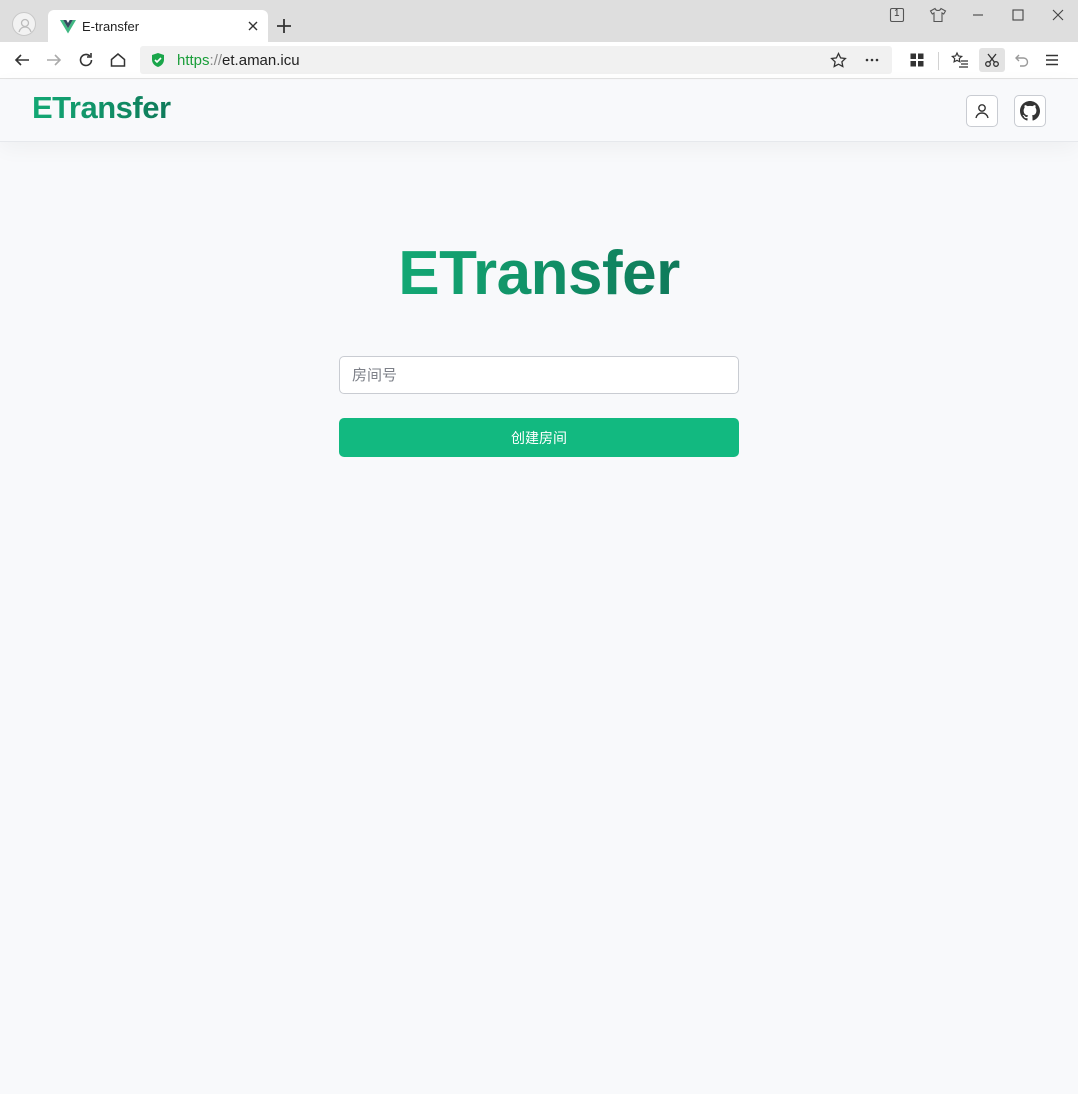 The image size is (1078, 1094). I want to click on site-header: ETransfer, so click(539, 111).